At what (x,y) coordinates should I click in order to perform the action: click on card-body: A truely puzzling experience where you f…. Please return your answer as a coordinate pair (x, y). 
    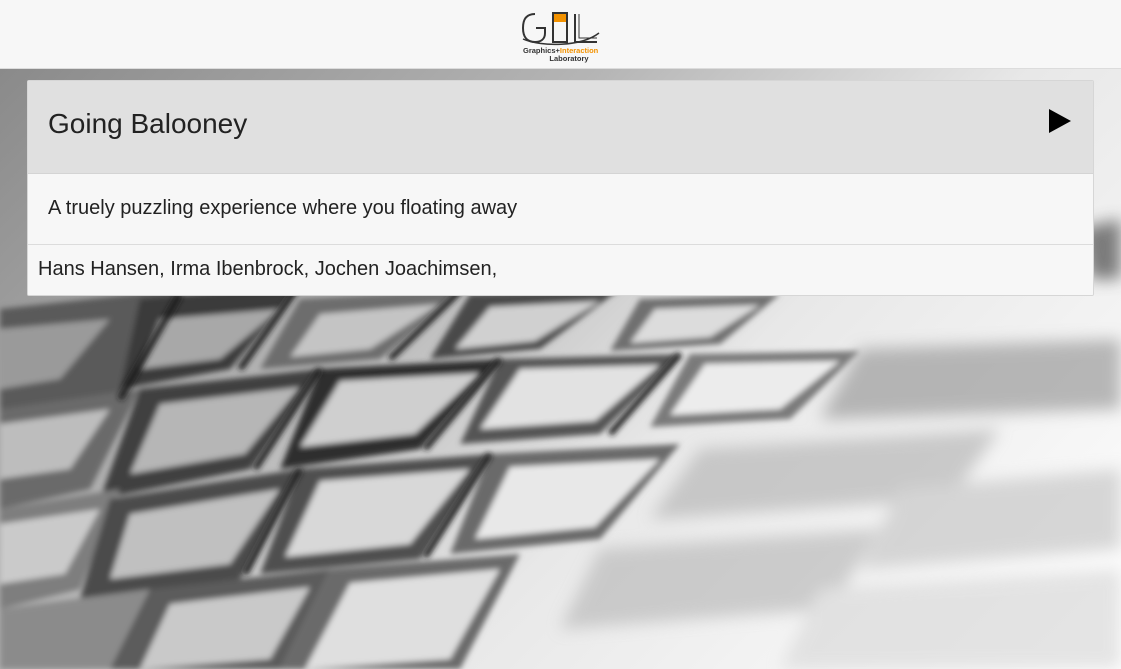
    Looking at the image, I should click on (560, 209).